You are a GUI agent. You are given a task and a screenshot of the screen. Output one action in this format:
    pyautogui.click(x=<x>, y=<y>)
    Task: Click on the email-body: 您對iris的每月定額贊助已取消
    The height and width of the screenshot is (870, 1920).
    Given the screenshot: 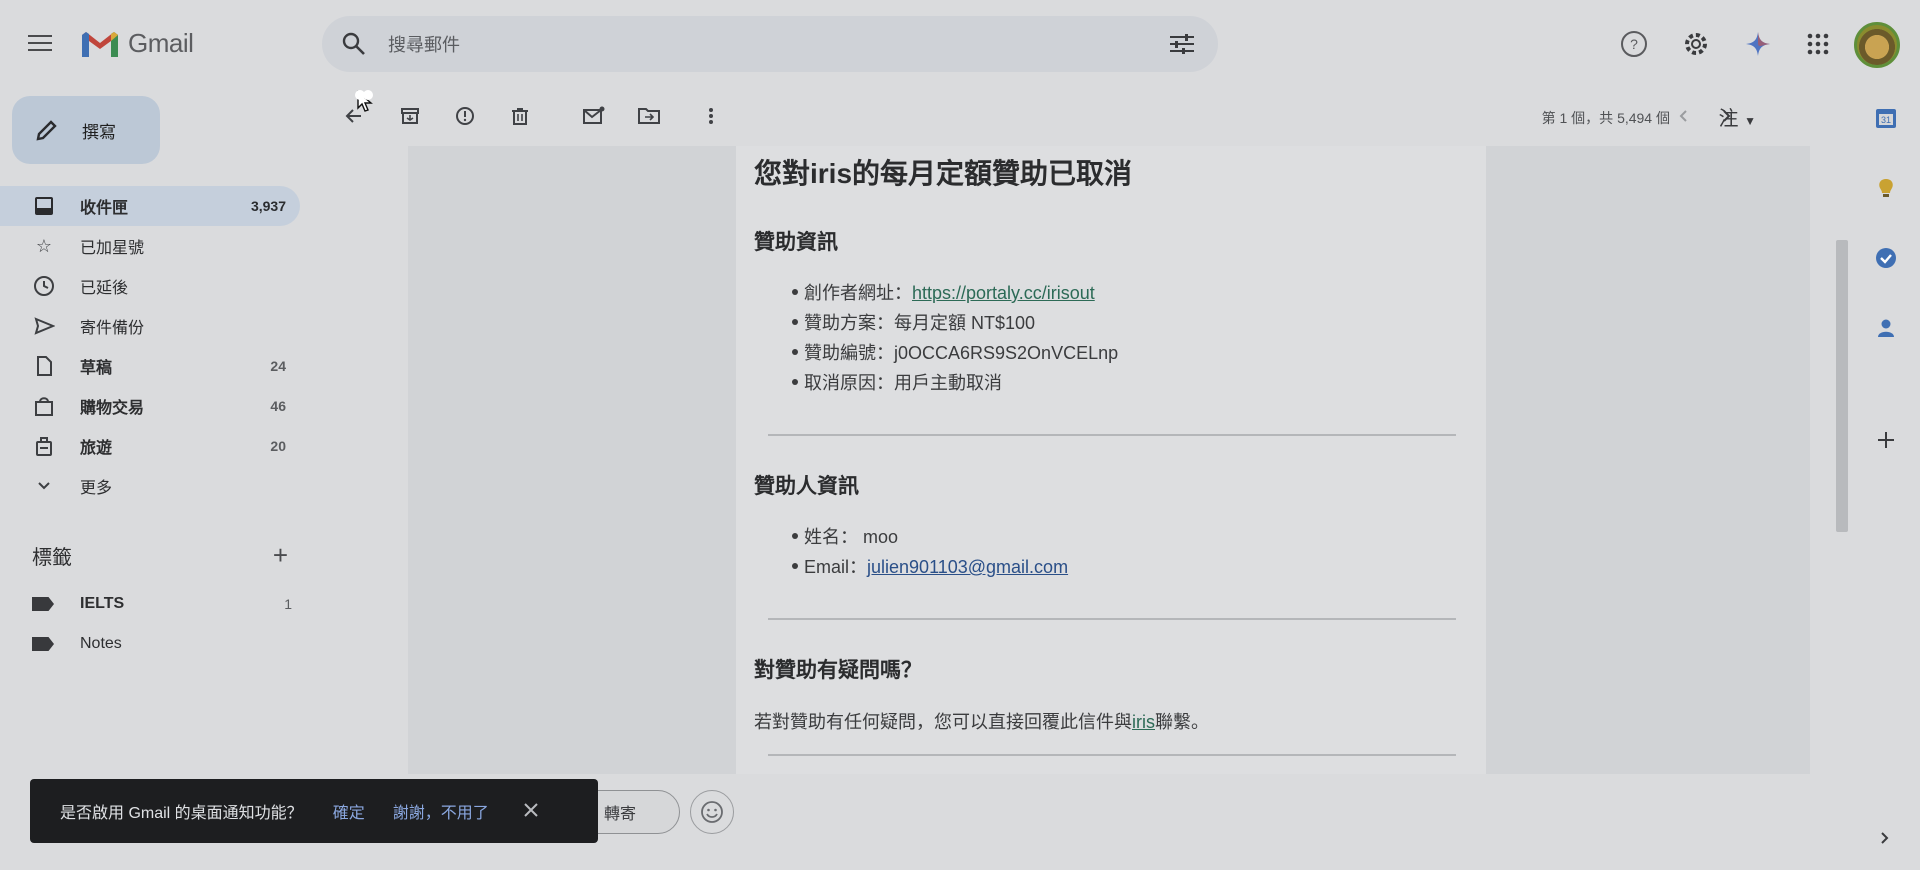 What is the action you would take?
    pyautogui.click(x=1114, y=169)
    